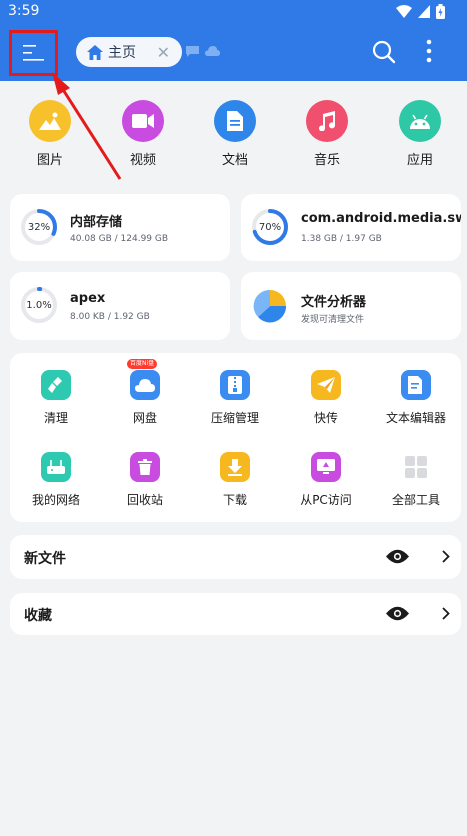  I want to click on tool-text-editor: 文本编辑器, so click(416, 398).